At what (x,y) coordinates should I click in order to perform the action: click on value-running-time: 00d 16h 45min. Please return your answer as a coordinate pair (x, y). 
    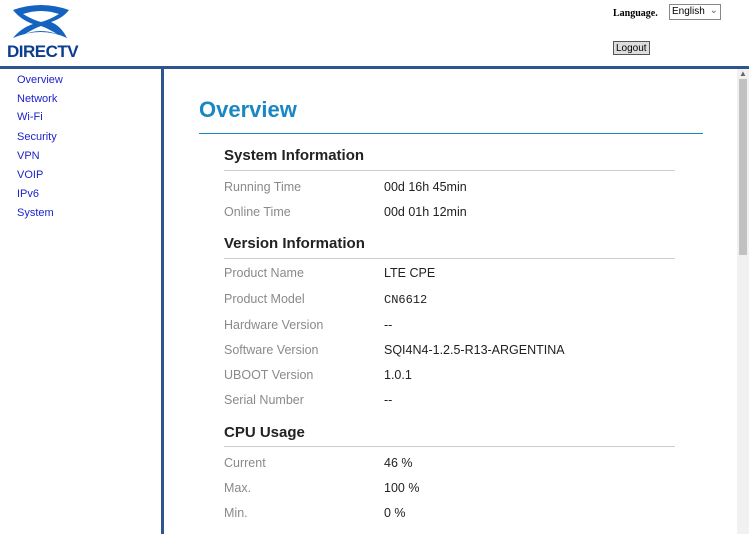
    Looking at the image, I should click on (425, 187).